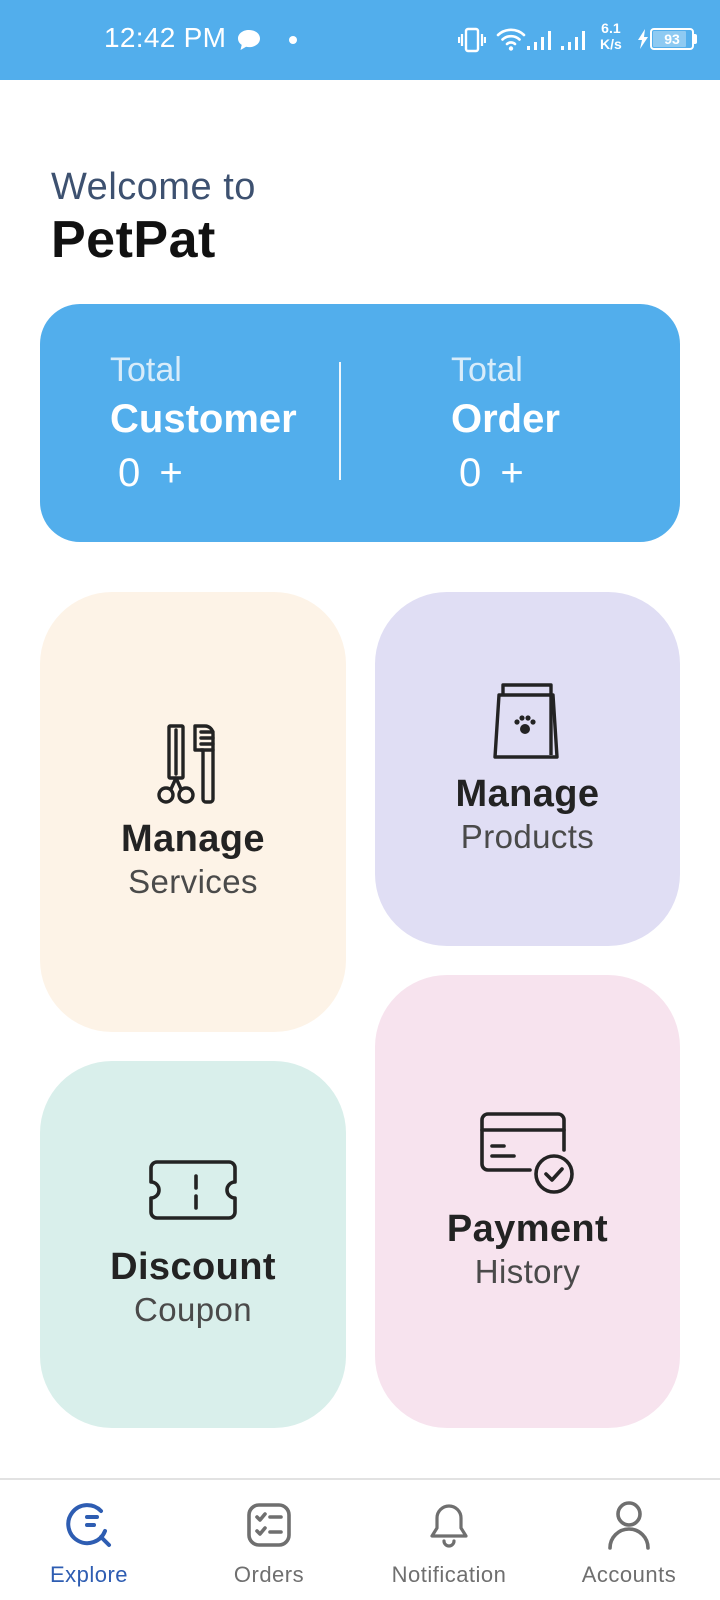 The image size is (720, 1600). Describe the element at coordinates (153, 187) in the screenshot. I see `welcome-text: Welcome to` at that location.